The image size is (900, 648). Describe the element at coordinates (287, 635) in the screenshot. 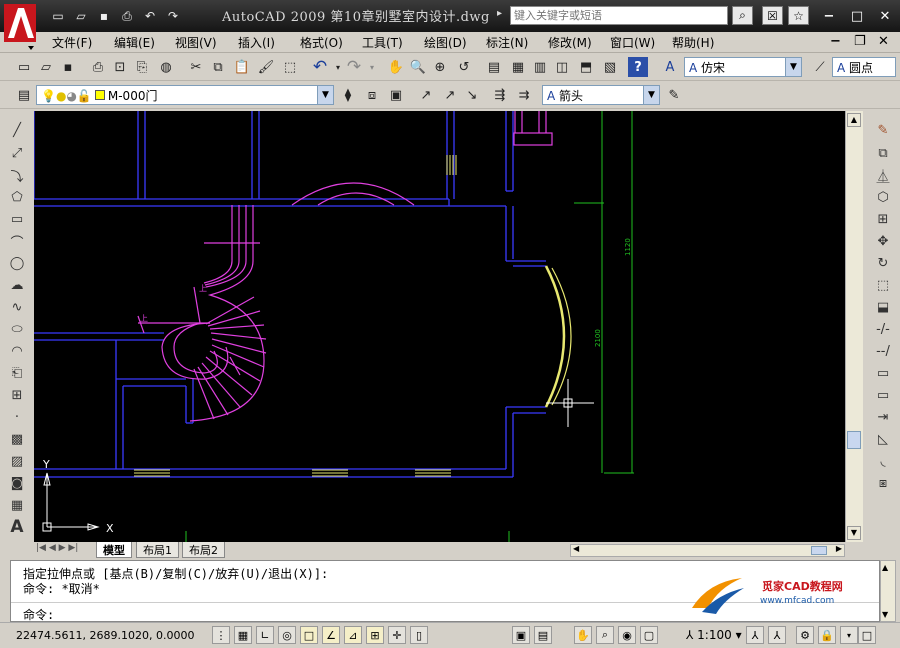

I see `polar-tracking-icon: ◎` at that location.